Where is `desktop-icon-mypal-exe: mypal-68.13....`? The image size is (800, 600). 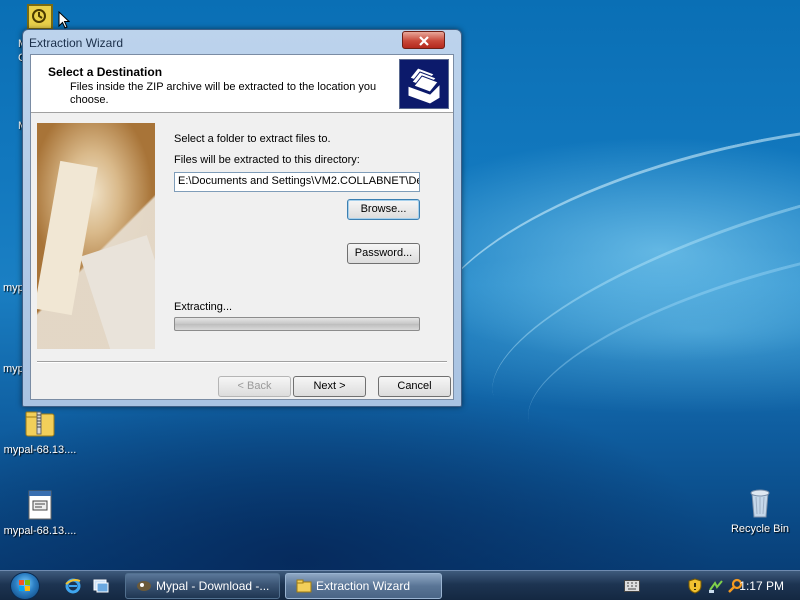
desktop-icon-mypal-exe: mypal-68.13.... is located at coordinates (40, 513).